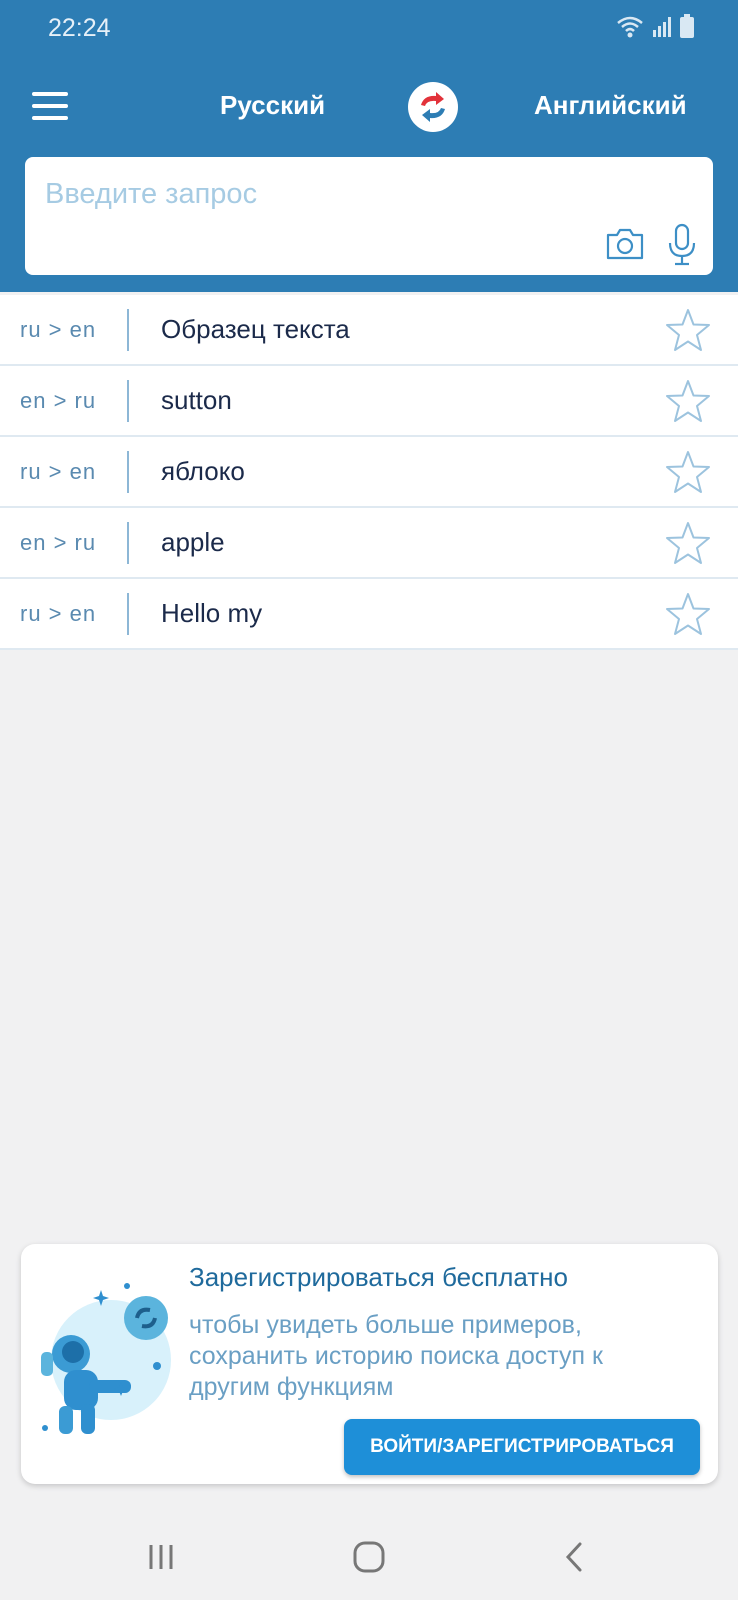 This screenshot has height=1600, width=738. Describe the element at coordinates (203, 471) in the screenshot. I see `history-text: яблоко` at that location.